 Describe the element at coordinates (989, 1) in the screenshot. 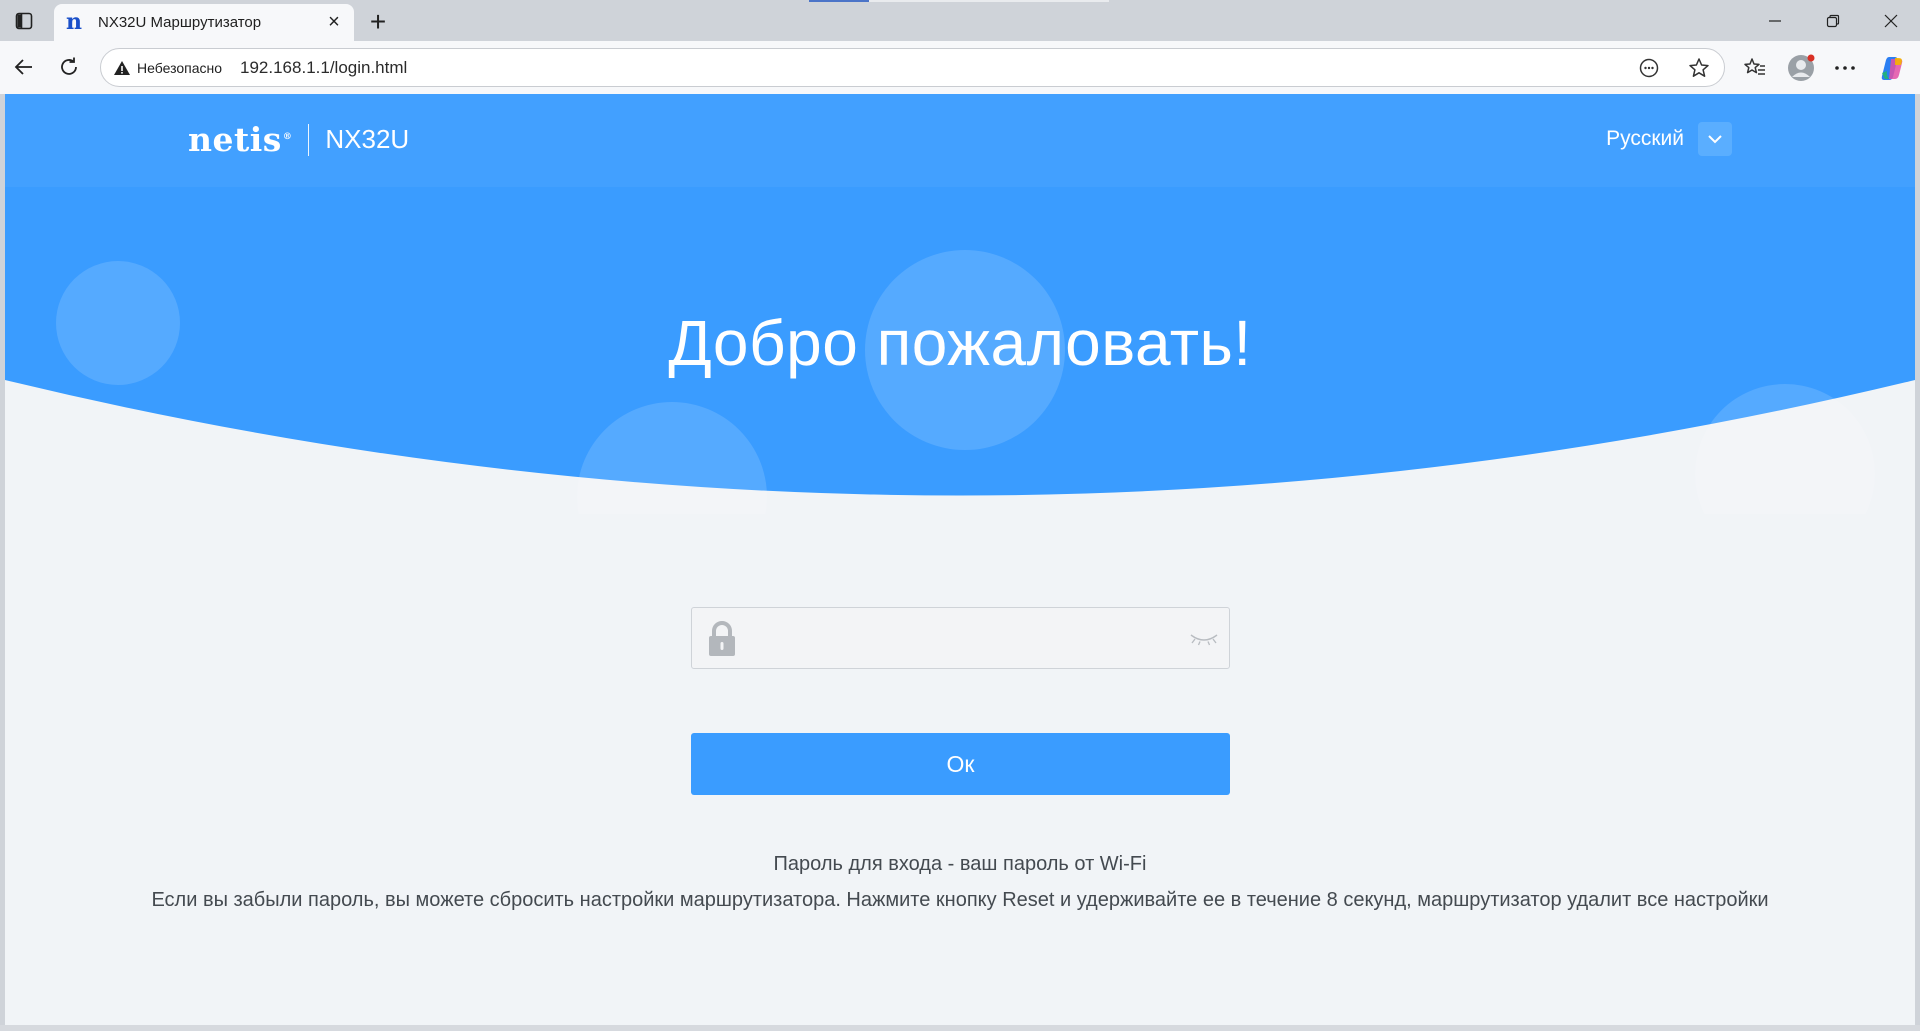

I see `tab-loading-track` at that location.